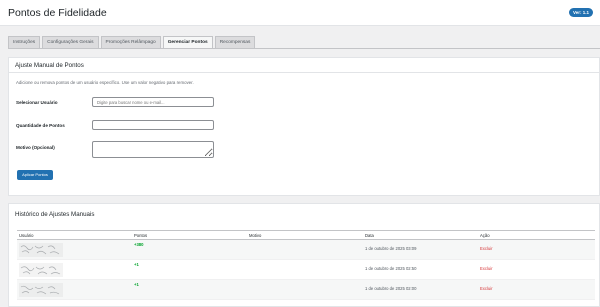 Image resolution: width=600 pixels, height=307 pixels. I want to click on version-badge: Ver: 1.1, so click(580, 12).